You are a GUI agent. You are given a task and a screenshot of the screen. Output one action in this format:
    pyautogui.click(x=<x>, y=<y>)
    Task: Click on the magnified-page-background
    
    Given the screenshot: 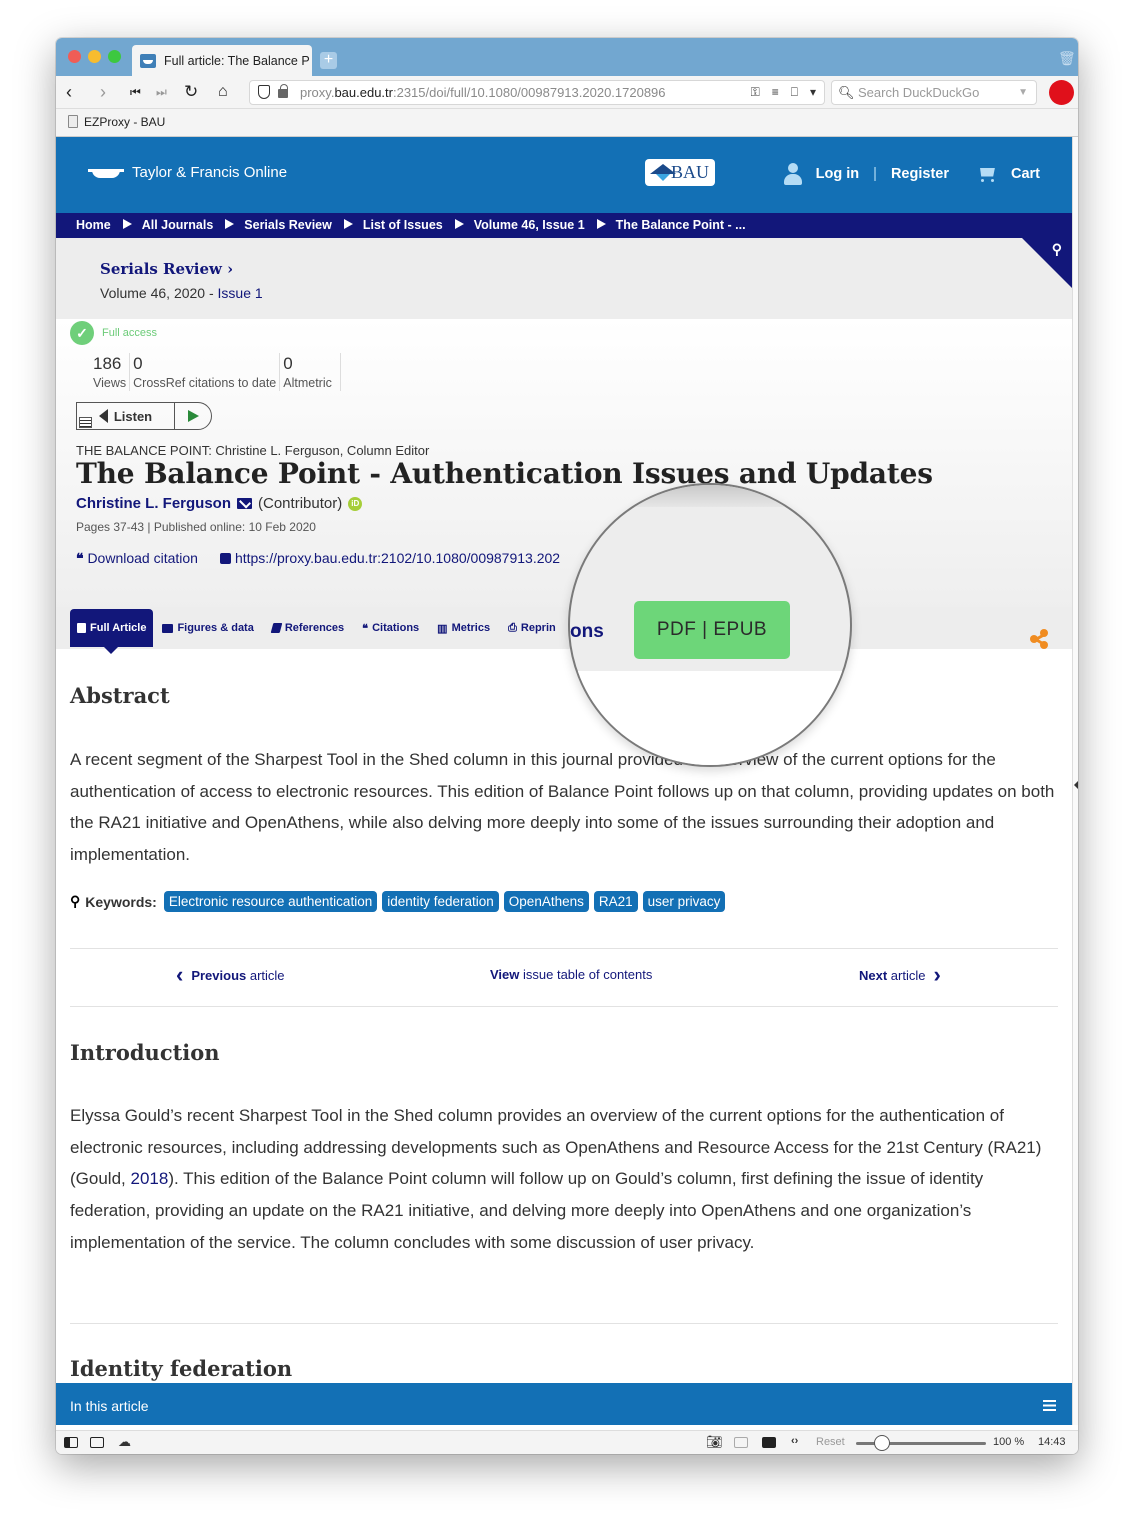 What is the action you would take?
    pyautogui.click(x=710, y=718)
    